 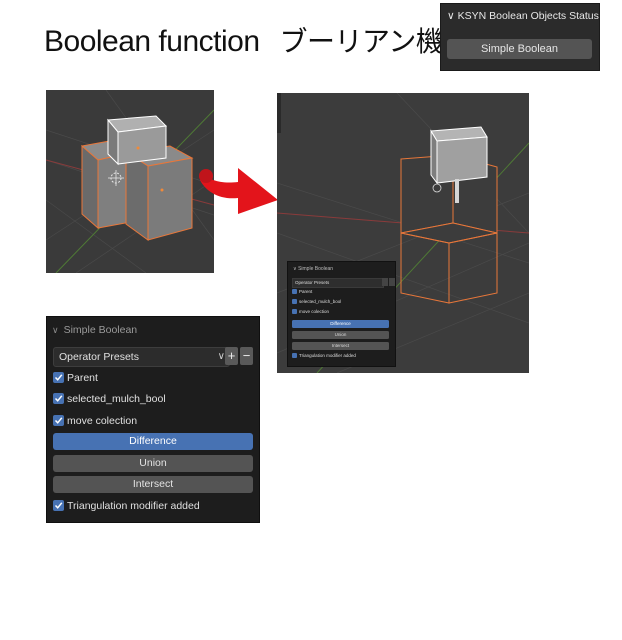 What do you see at coordinates (141, 357) in the screenshot?
I see `operator-presets-dropdown: Operator Presets ∨` at bounding box center [141, 357].